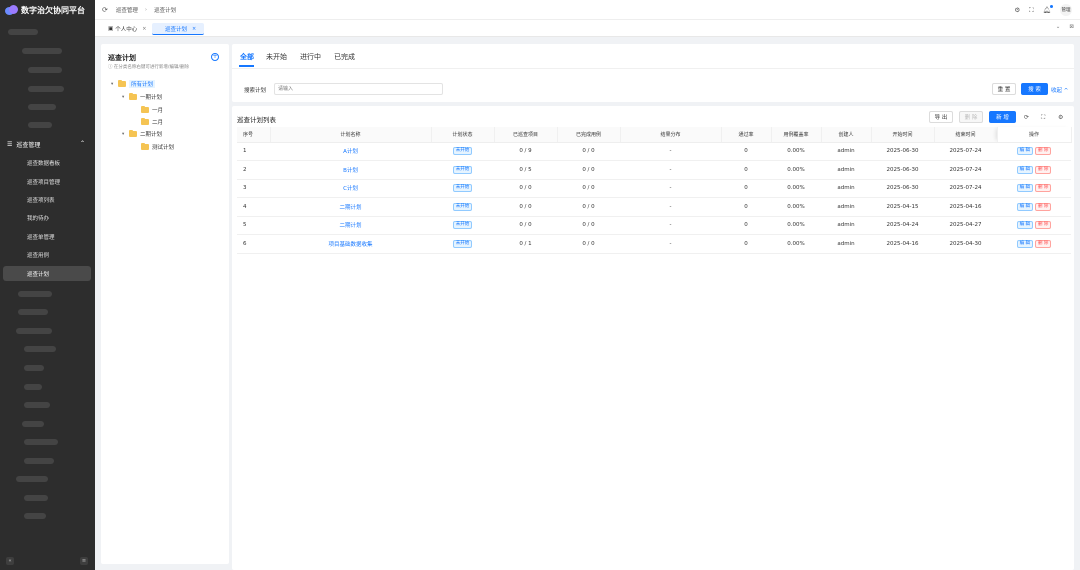  Describe the element at coordinates (47, 181) in the screenshot. I see `sidebar-item-project-management: 巡查项目管理` at that location.